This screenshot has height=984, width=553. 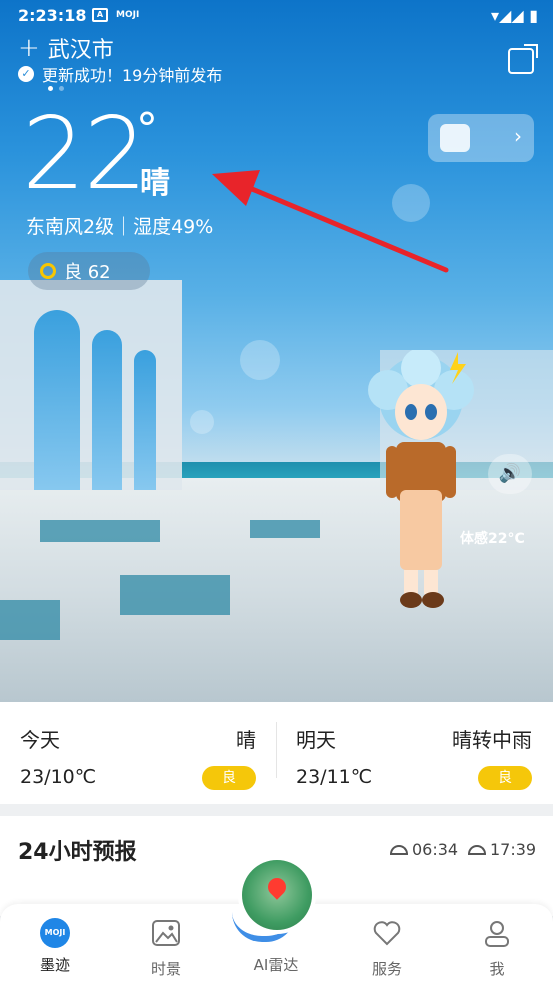 I want to click on day-label: 今天, so click(x=40, y=740).